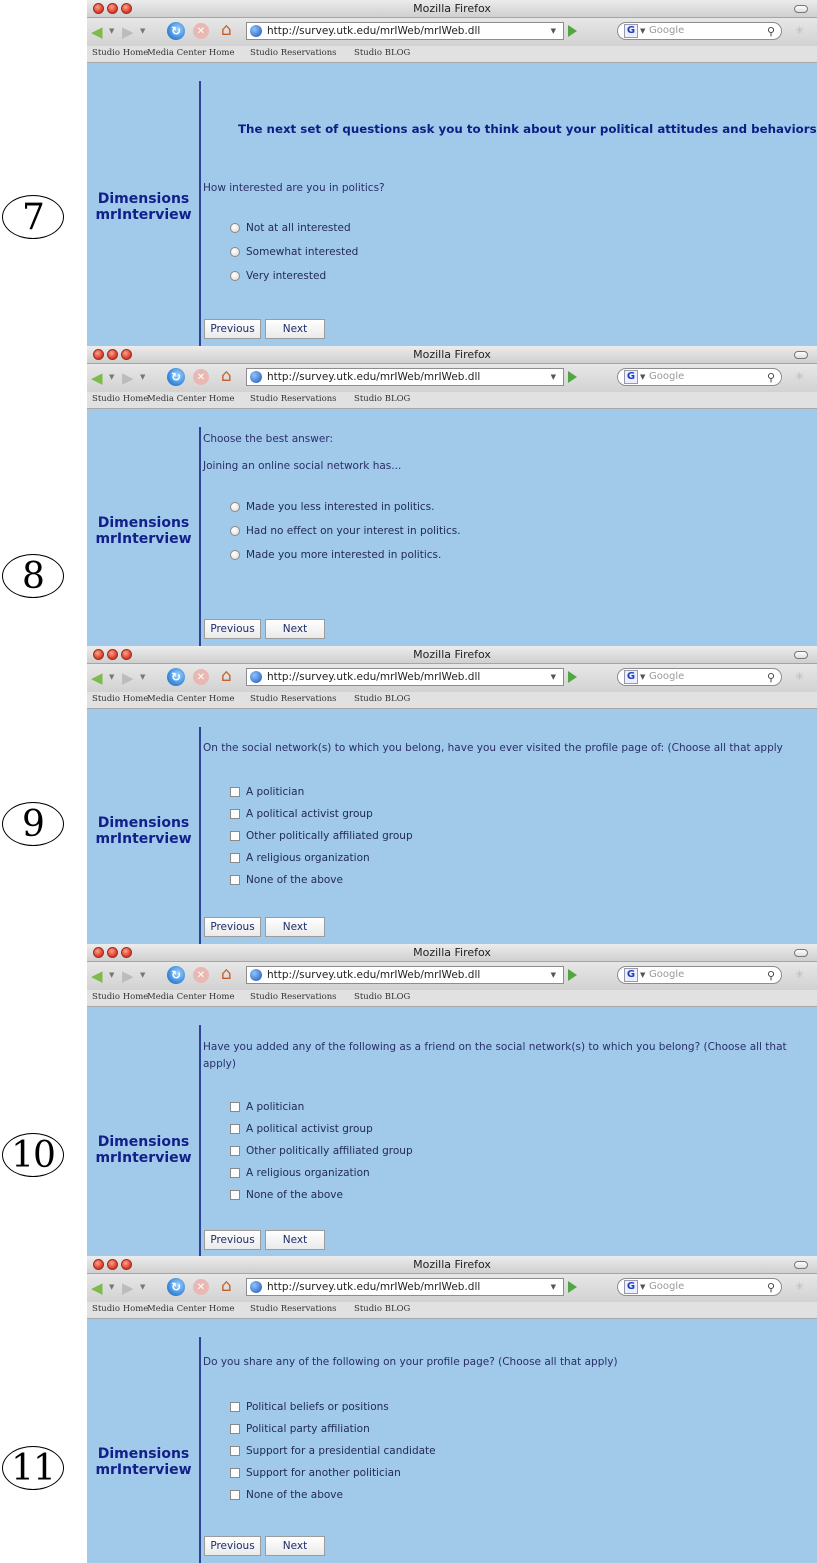 Image resolution: width=817 pixels, height=1563 pixels. What do you see at coordinates (290, 228) in the screenshot?
I see `answer-option: Not at all interested` at bounding box center [290, 228].